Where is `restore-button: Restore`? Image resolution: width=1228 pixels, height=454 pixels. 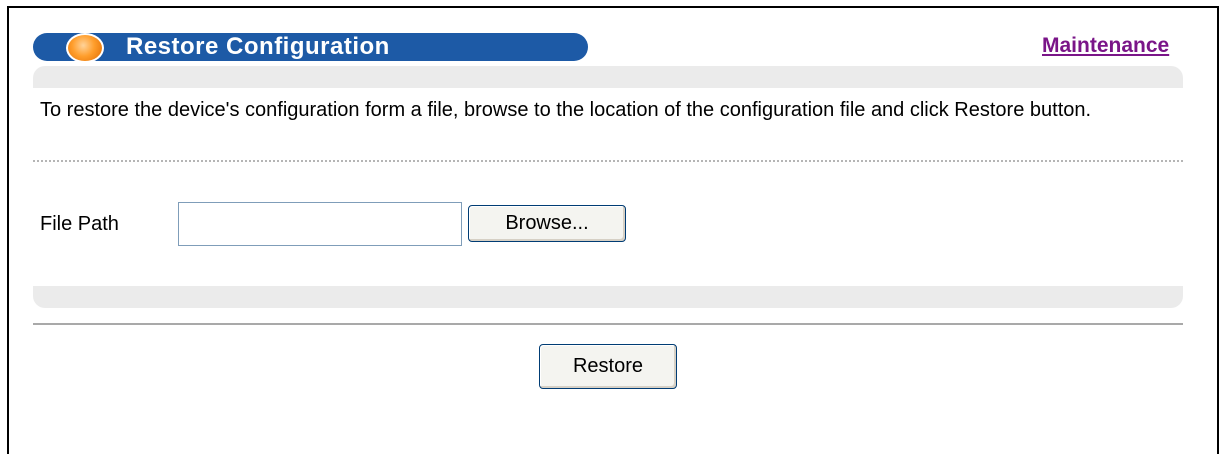 restore-button: Restore is located at coordinates (608, 366).